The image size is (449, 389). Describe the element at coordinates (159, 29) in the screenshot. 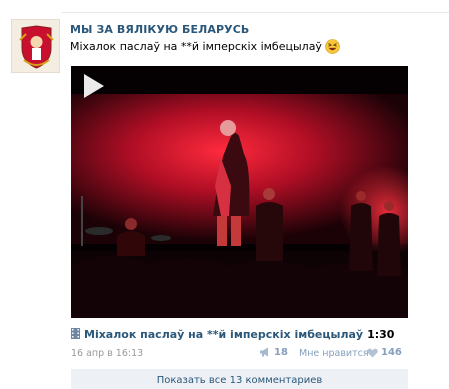

I see `community-name-link: МЫ ЗА ВЯЛІКУЮ БЕЛАРУСЬ` at that location.